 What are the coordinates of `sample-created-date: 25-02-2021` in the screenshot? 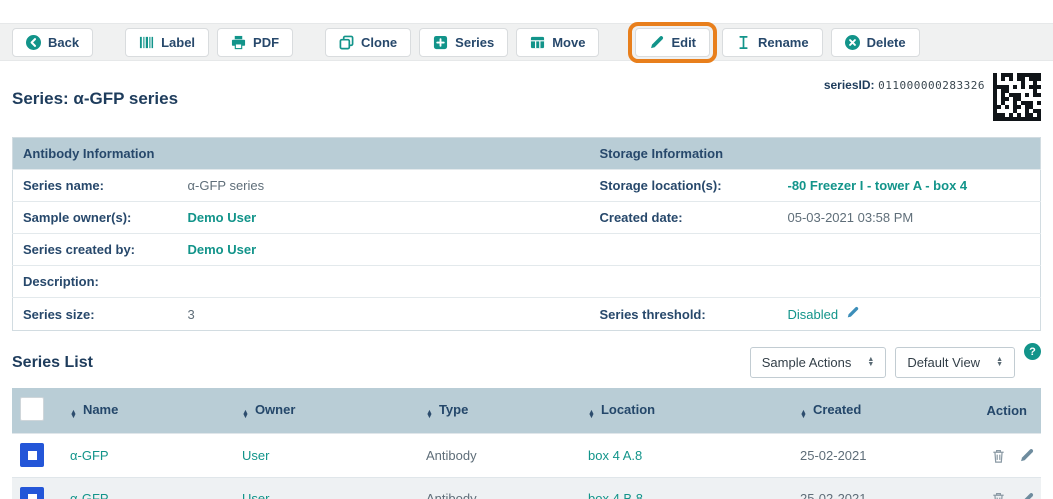 It's located at (883, 487).